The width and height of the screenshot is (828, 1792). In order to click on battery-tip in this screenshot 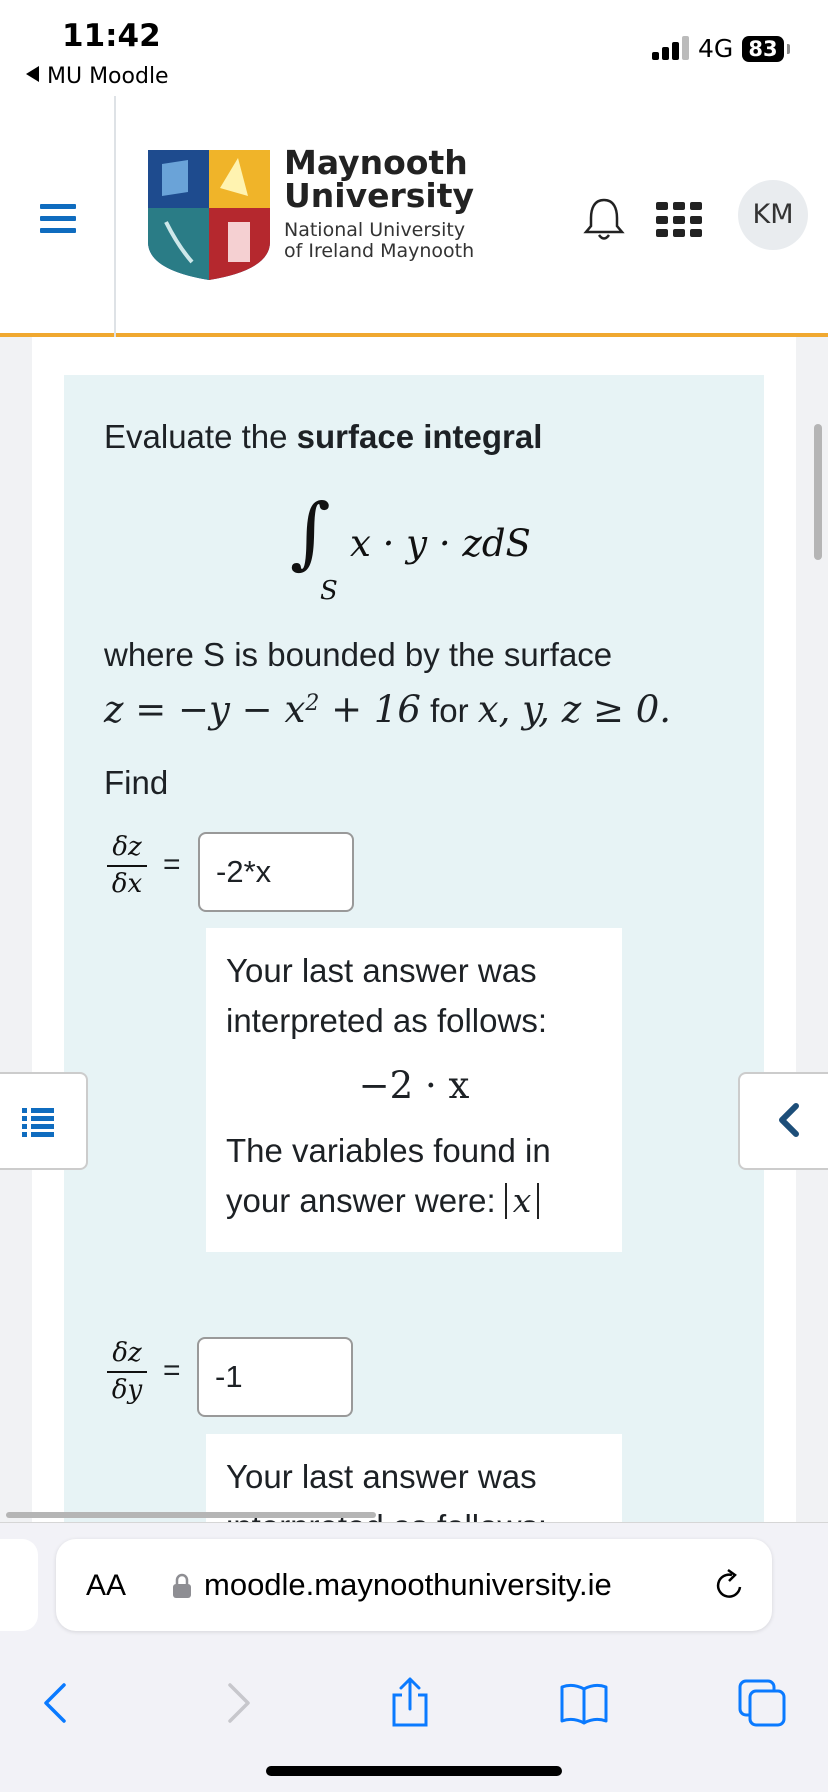, I will do `click(788, 49)`.